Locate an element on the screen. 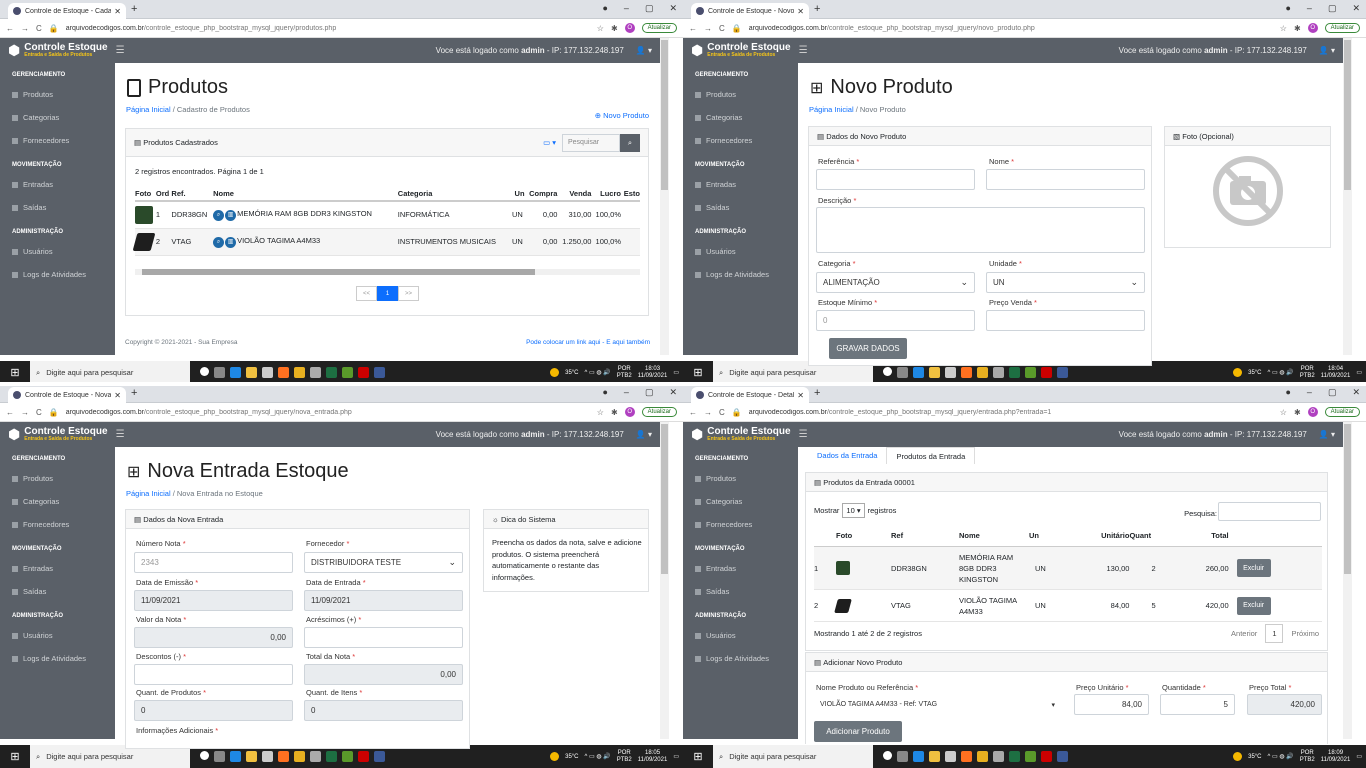 This screenshot has width=1366, height=768. no-photo-icon is located at coordinates (1248, 191).